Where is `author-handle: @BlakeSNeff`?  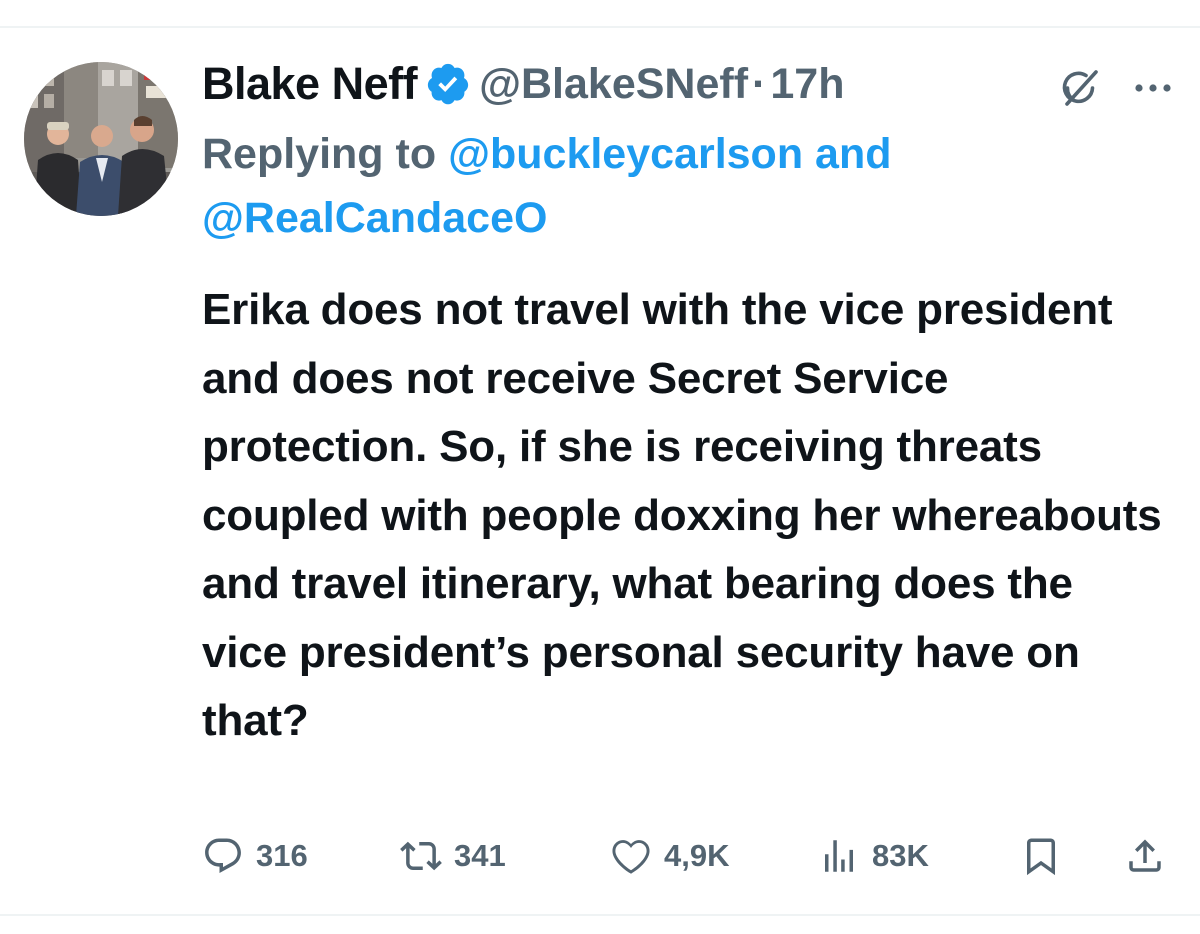 author-handle: @BlakeSNeff is located at coordinates (613, 84).